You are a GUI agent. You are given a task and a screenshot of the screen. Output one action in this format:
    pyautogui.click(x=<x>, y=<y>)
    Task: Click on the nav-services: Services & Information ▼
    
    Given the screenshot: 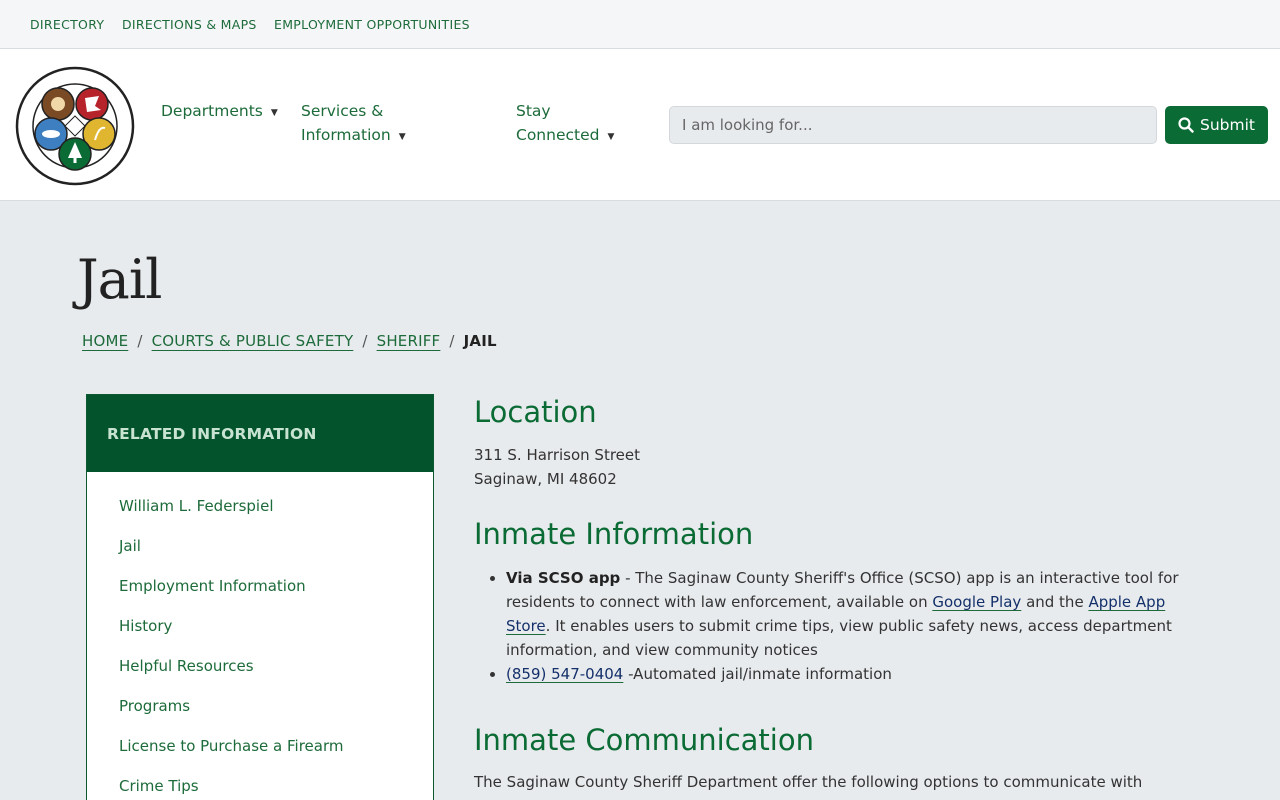 What is the action you would take?
    pyautogui.click(x=353, y=124)
    